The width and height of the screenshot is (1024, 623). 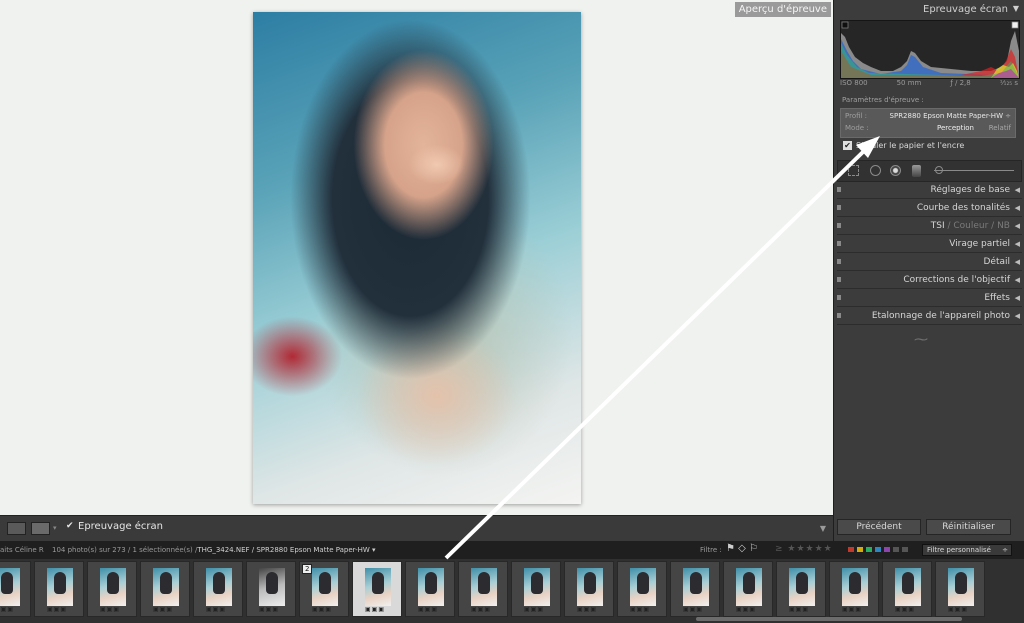 What do you see at coordinates (1003, 226) in the screenshot?
I see `bw-tab-label: NB` at bounding box center [1003, 226].